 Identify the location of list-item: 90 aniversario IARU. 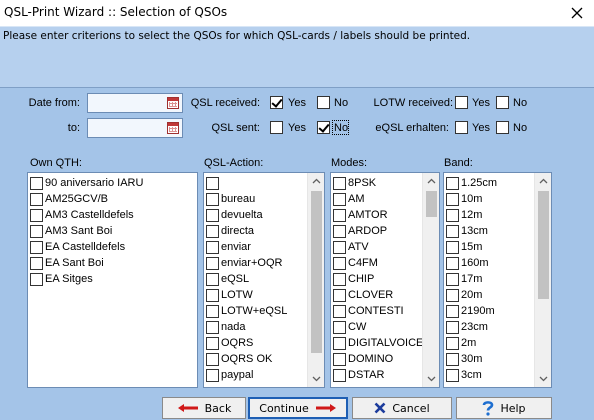
(86, 183).